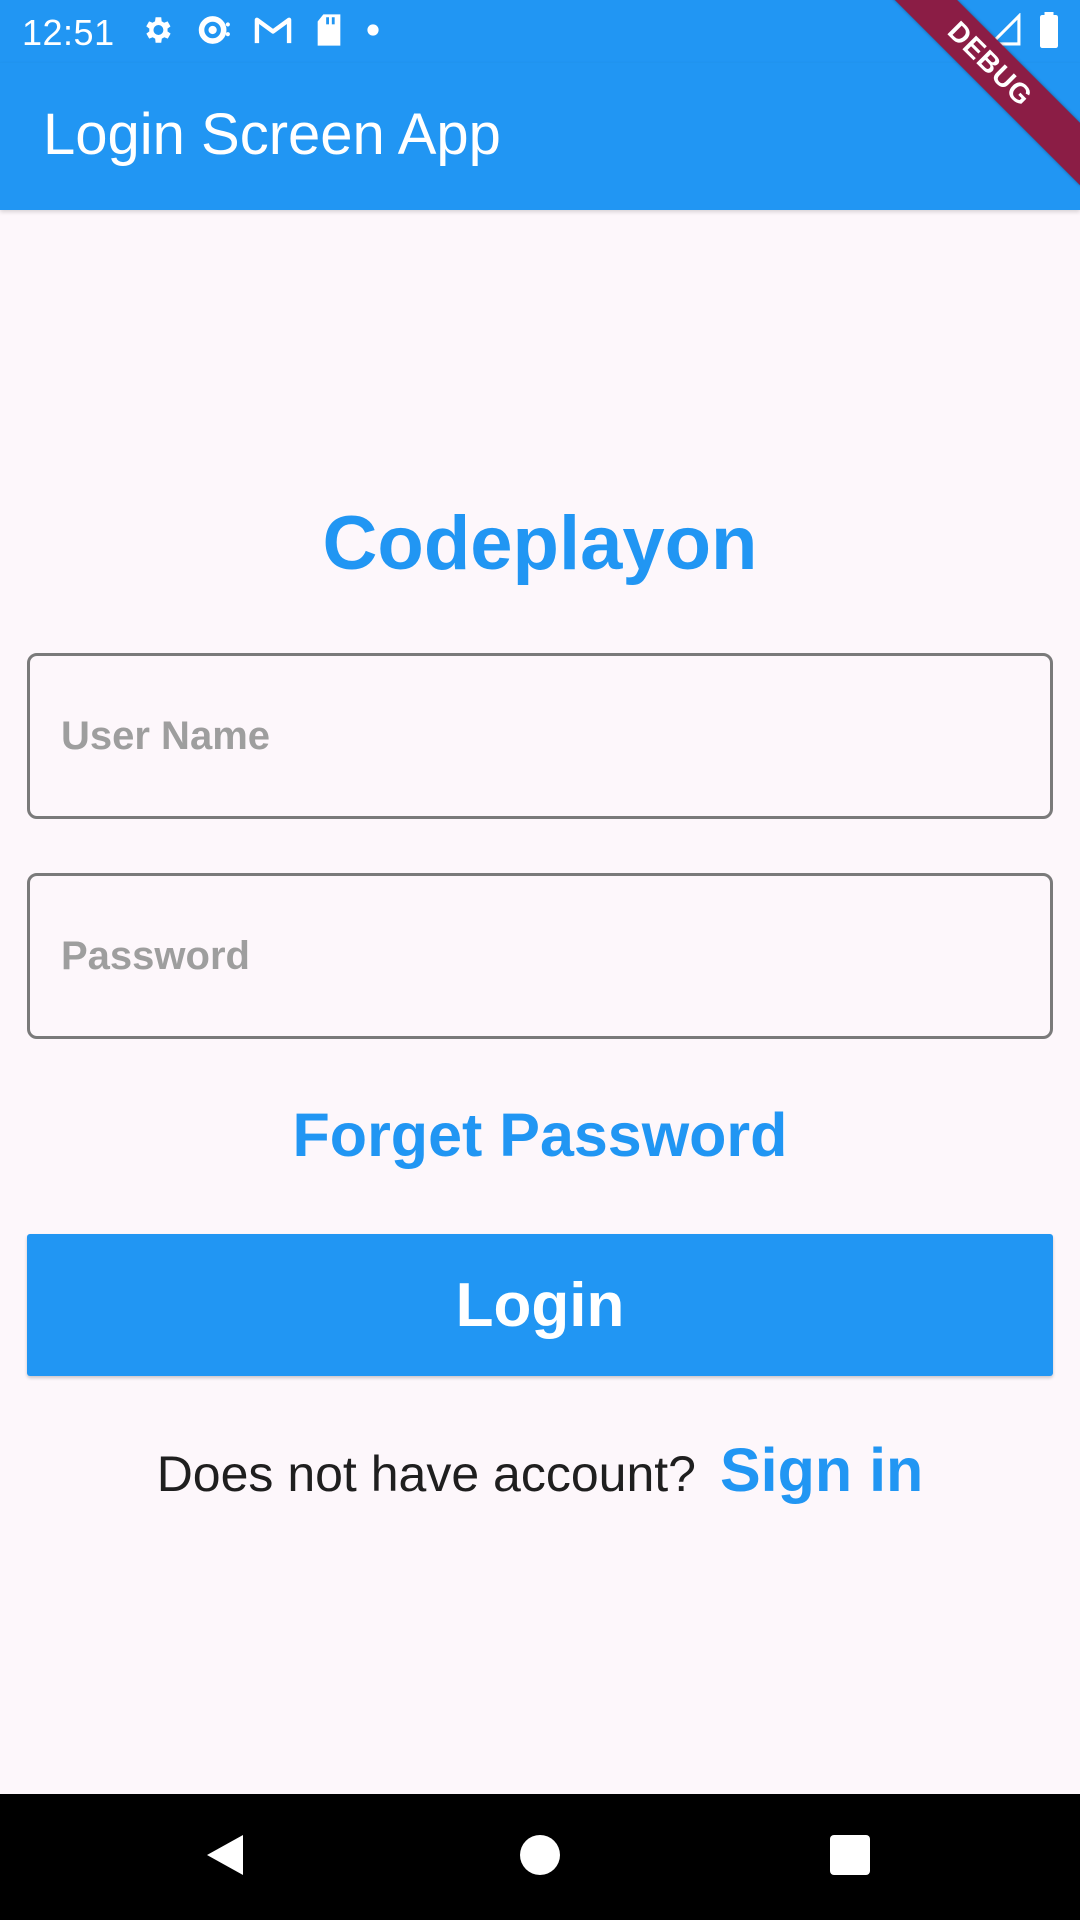  I want to click on brand-title: Codeplayon, so click(540, 543).